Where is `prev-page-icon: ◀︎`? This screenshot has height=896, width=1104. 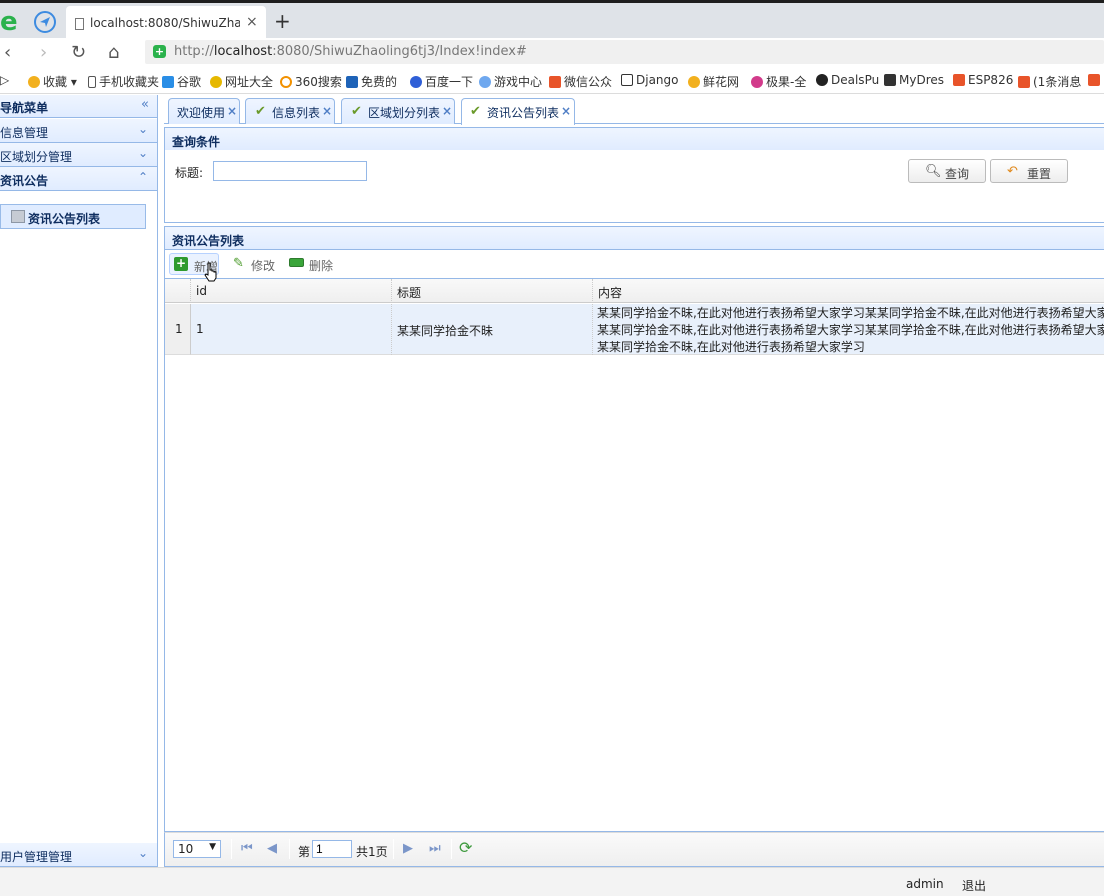 prev-page-icon: ◀︎ is located at coordinates (272, 848).